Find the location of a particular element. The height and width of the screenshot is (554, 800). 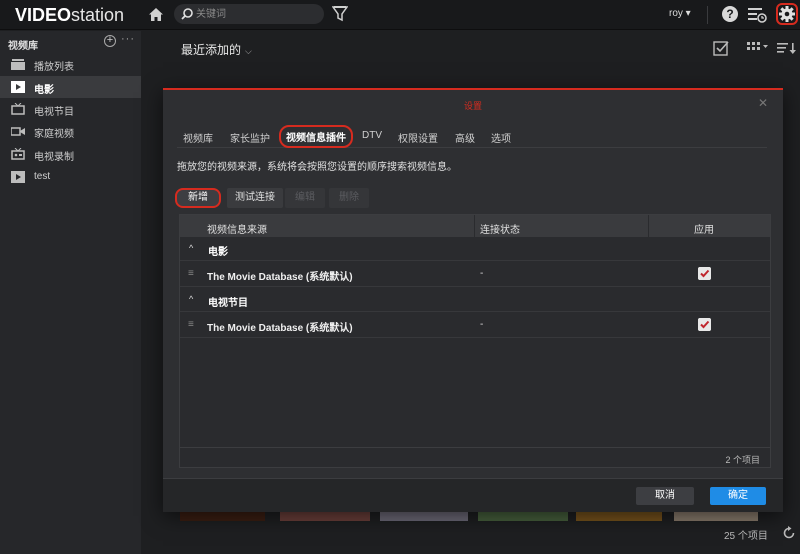

gear-icon is located at coordinates (787, 14).